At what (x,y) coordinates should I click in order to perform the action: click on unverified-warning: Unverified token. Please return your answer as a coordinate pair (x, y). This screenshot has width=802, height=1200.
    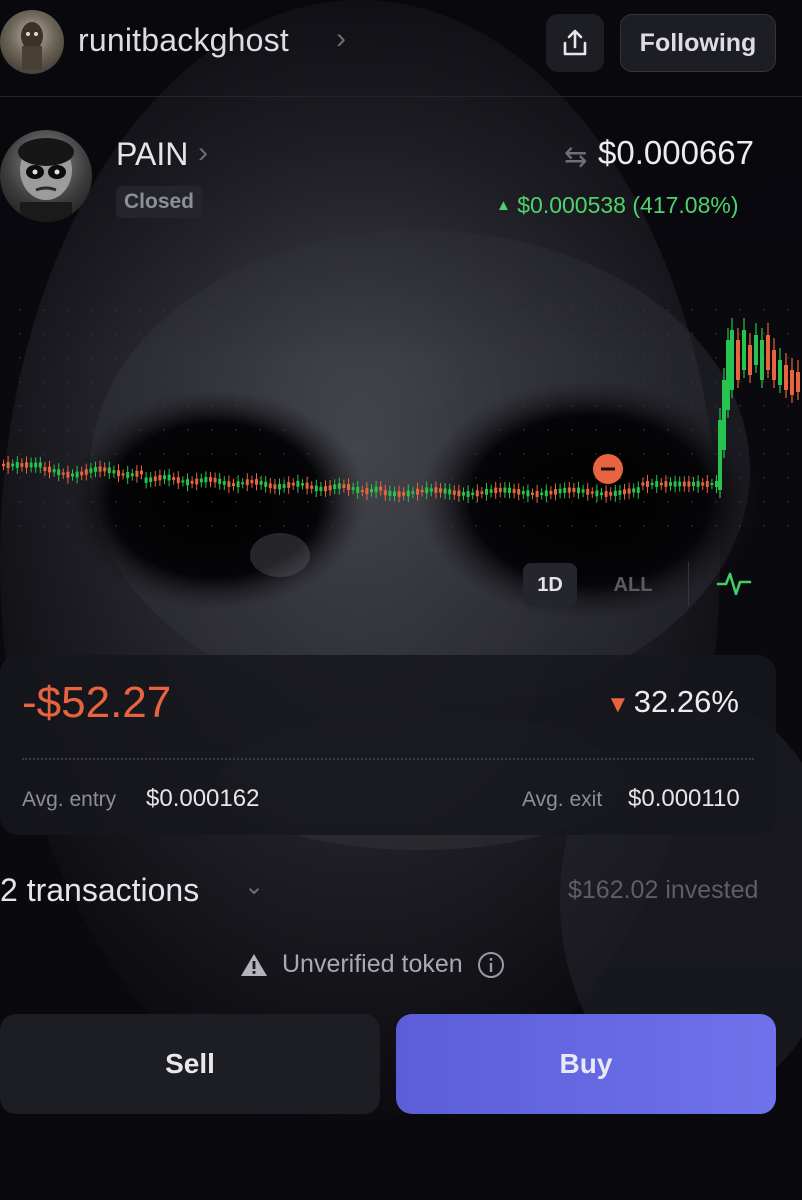
    Looking at the image, I should click on (372, 964).